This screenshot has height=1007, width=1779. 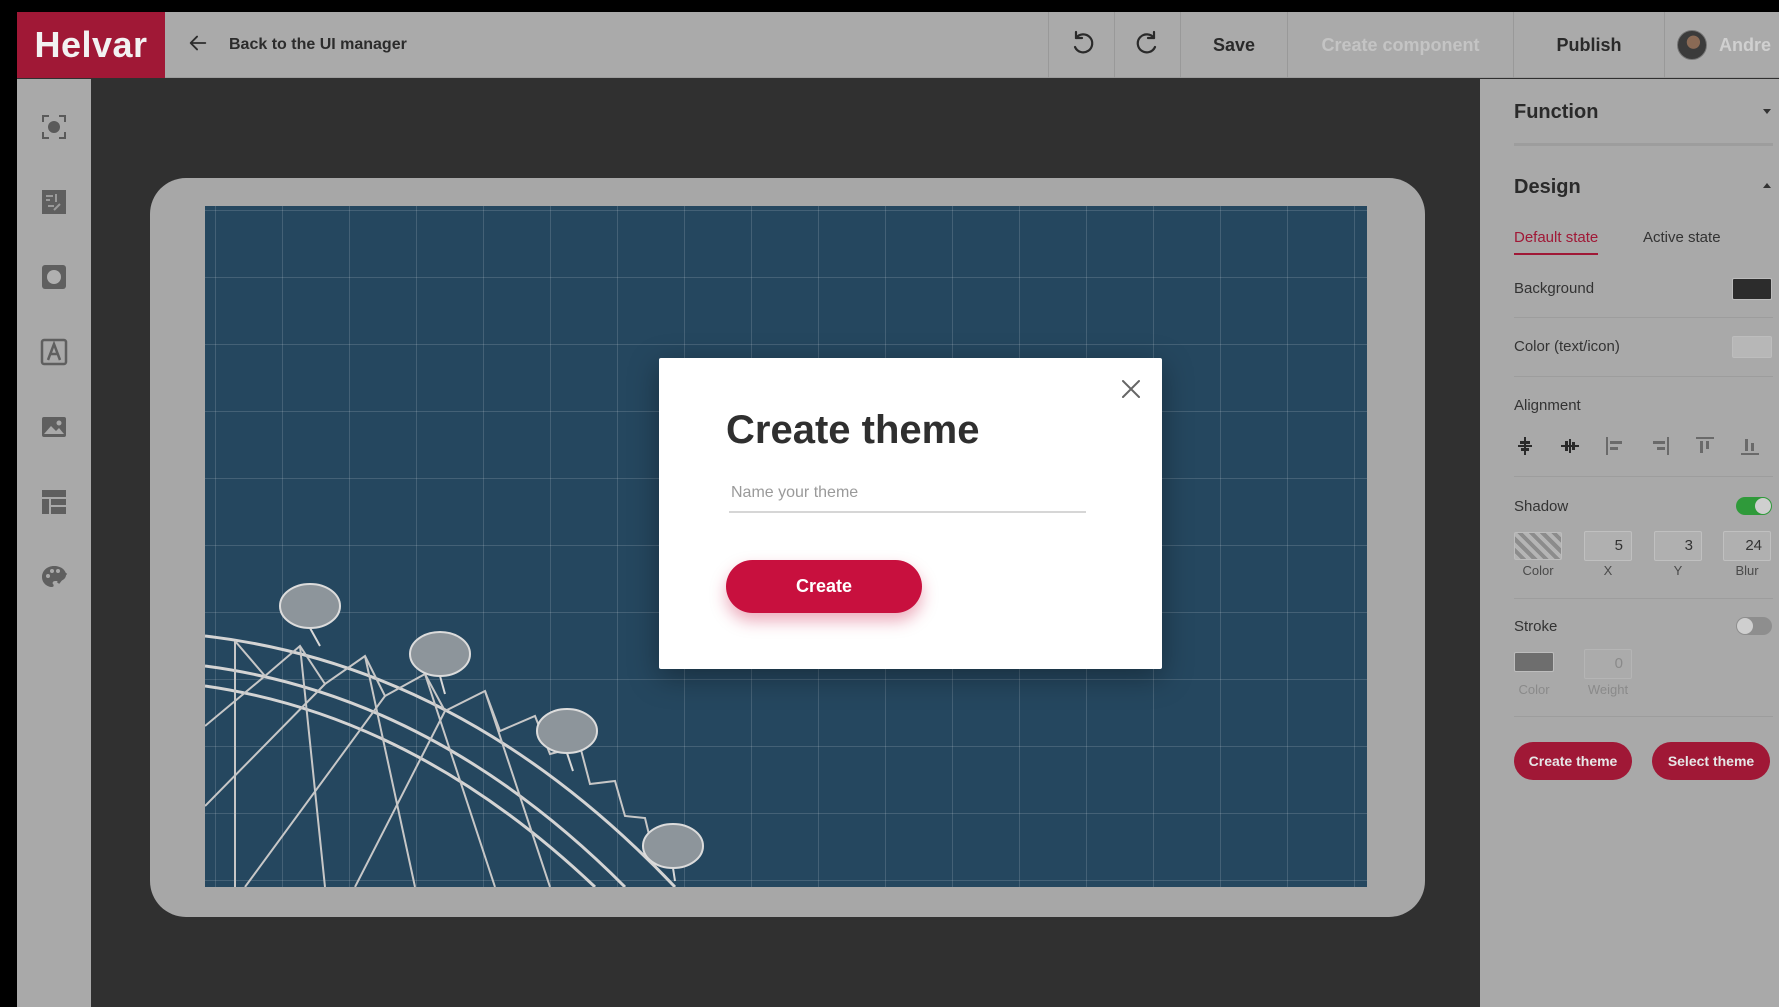 I want to click on save-button: Save, so click(x=1234, y=45).